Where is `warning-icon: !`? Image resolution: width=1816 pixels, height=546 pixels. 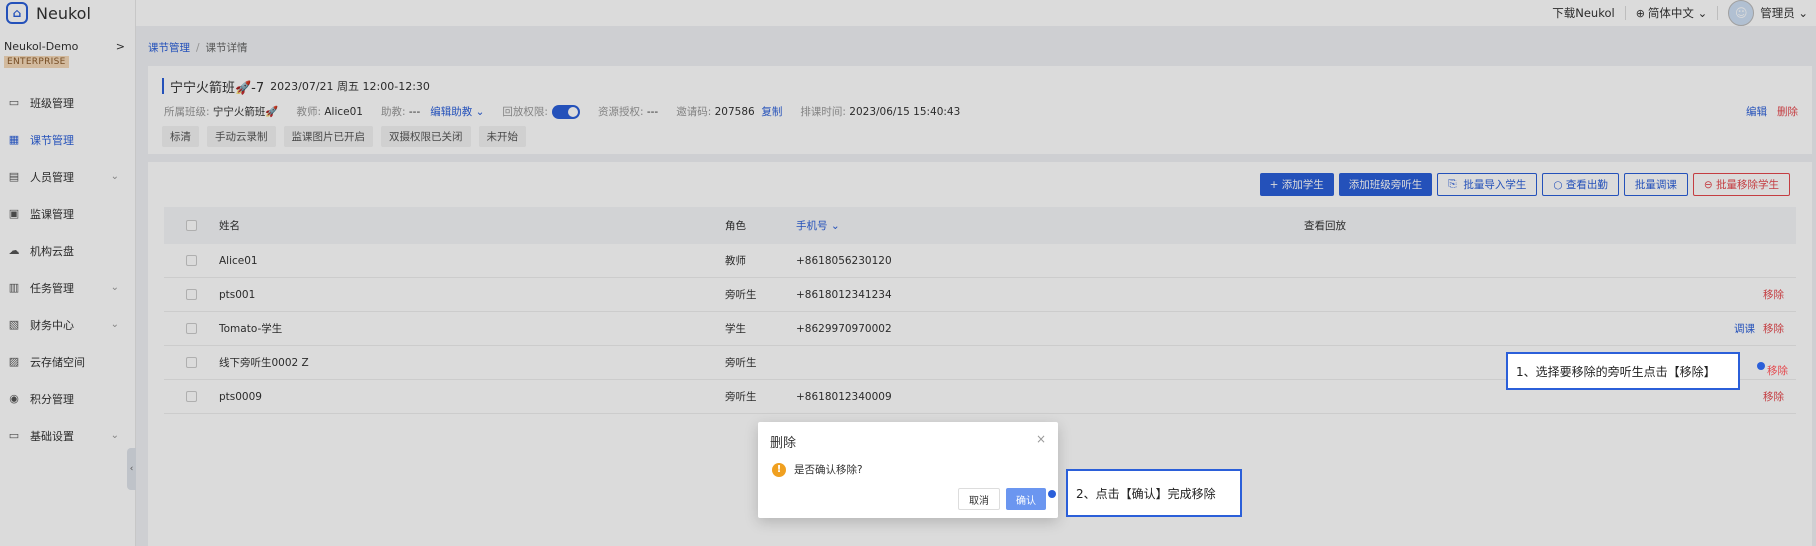
warning-icon: ! is located at coordinates (779, 469).